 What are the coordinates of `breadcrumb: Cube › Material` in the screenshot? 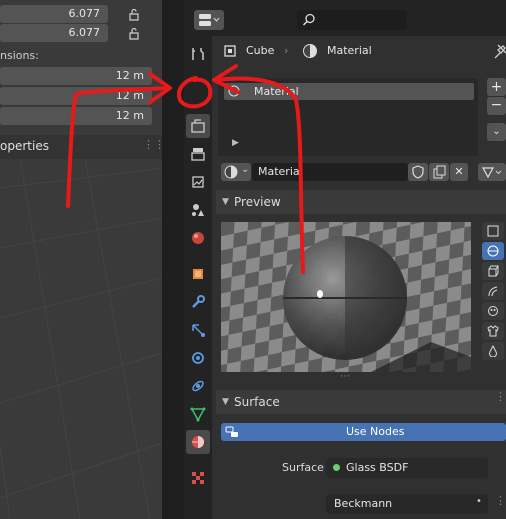 It's located at (362, 51).